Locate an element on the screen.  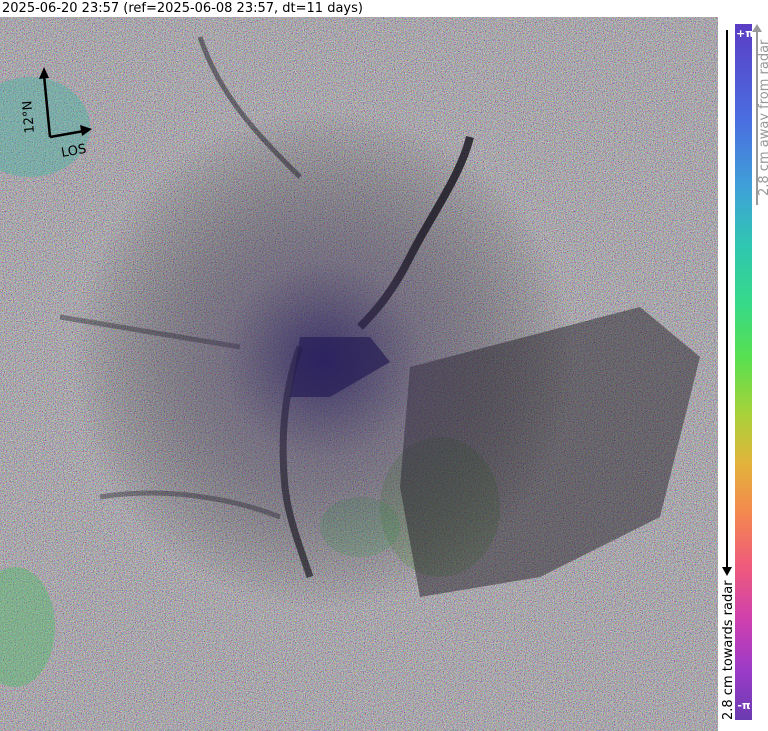
north-los-compass: 12°N LOS is located at coordinates (56, 114).